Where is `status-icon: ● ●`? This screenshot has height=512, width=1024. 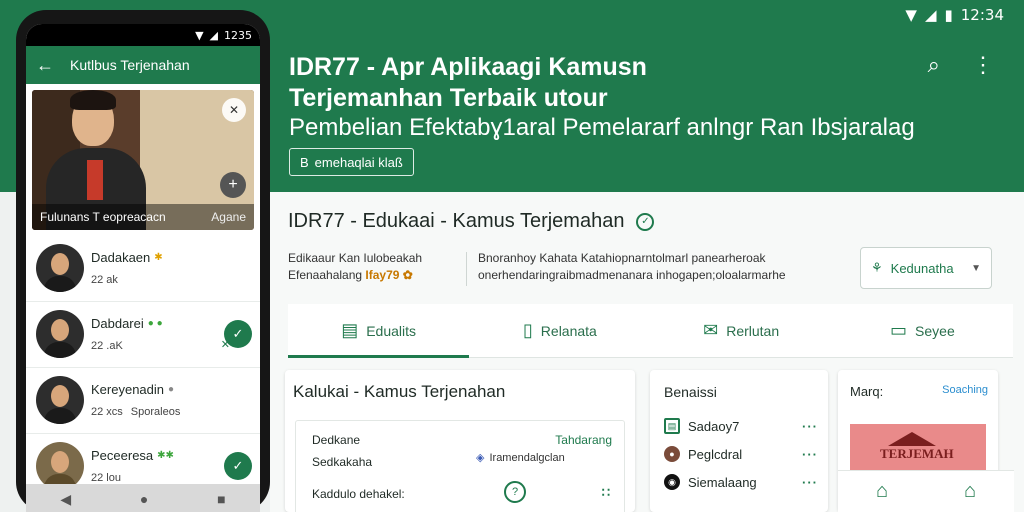
status-icon: ● ● is located at coordinates (155, 323).